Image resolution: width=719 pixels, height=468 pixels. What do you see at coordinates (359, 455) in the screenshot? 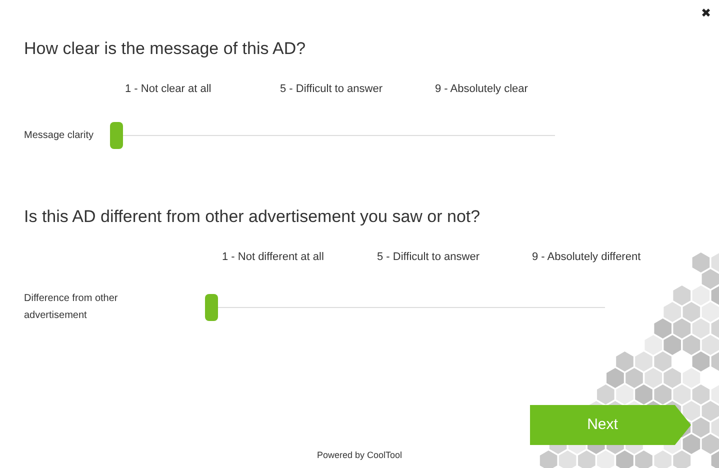
I see `footer-text: Powered by CoolTool` at bounding box center [359, 455].